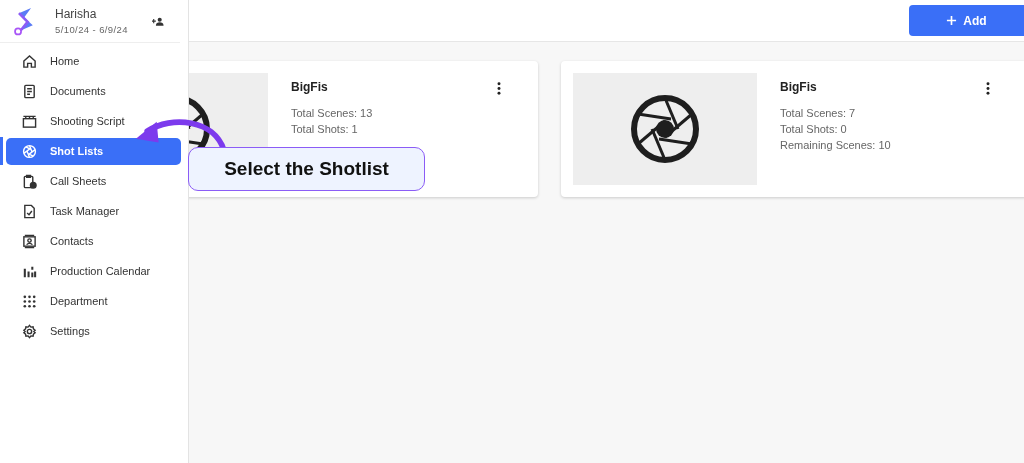 This screenshot has height=463, width=1024. I want to click on clapperboard-icon, so click(29, 121).